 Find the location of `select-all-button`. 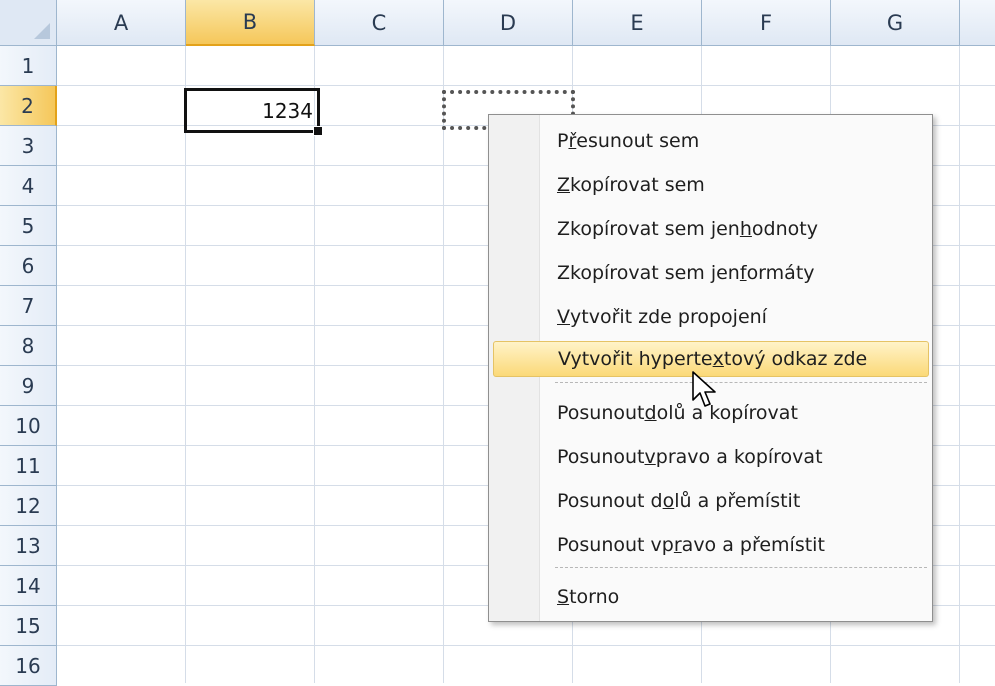

select-all-button is located at coordinates (28, 23).